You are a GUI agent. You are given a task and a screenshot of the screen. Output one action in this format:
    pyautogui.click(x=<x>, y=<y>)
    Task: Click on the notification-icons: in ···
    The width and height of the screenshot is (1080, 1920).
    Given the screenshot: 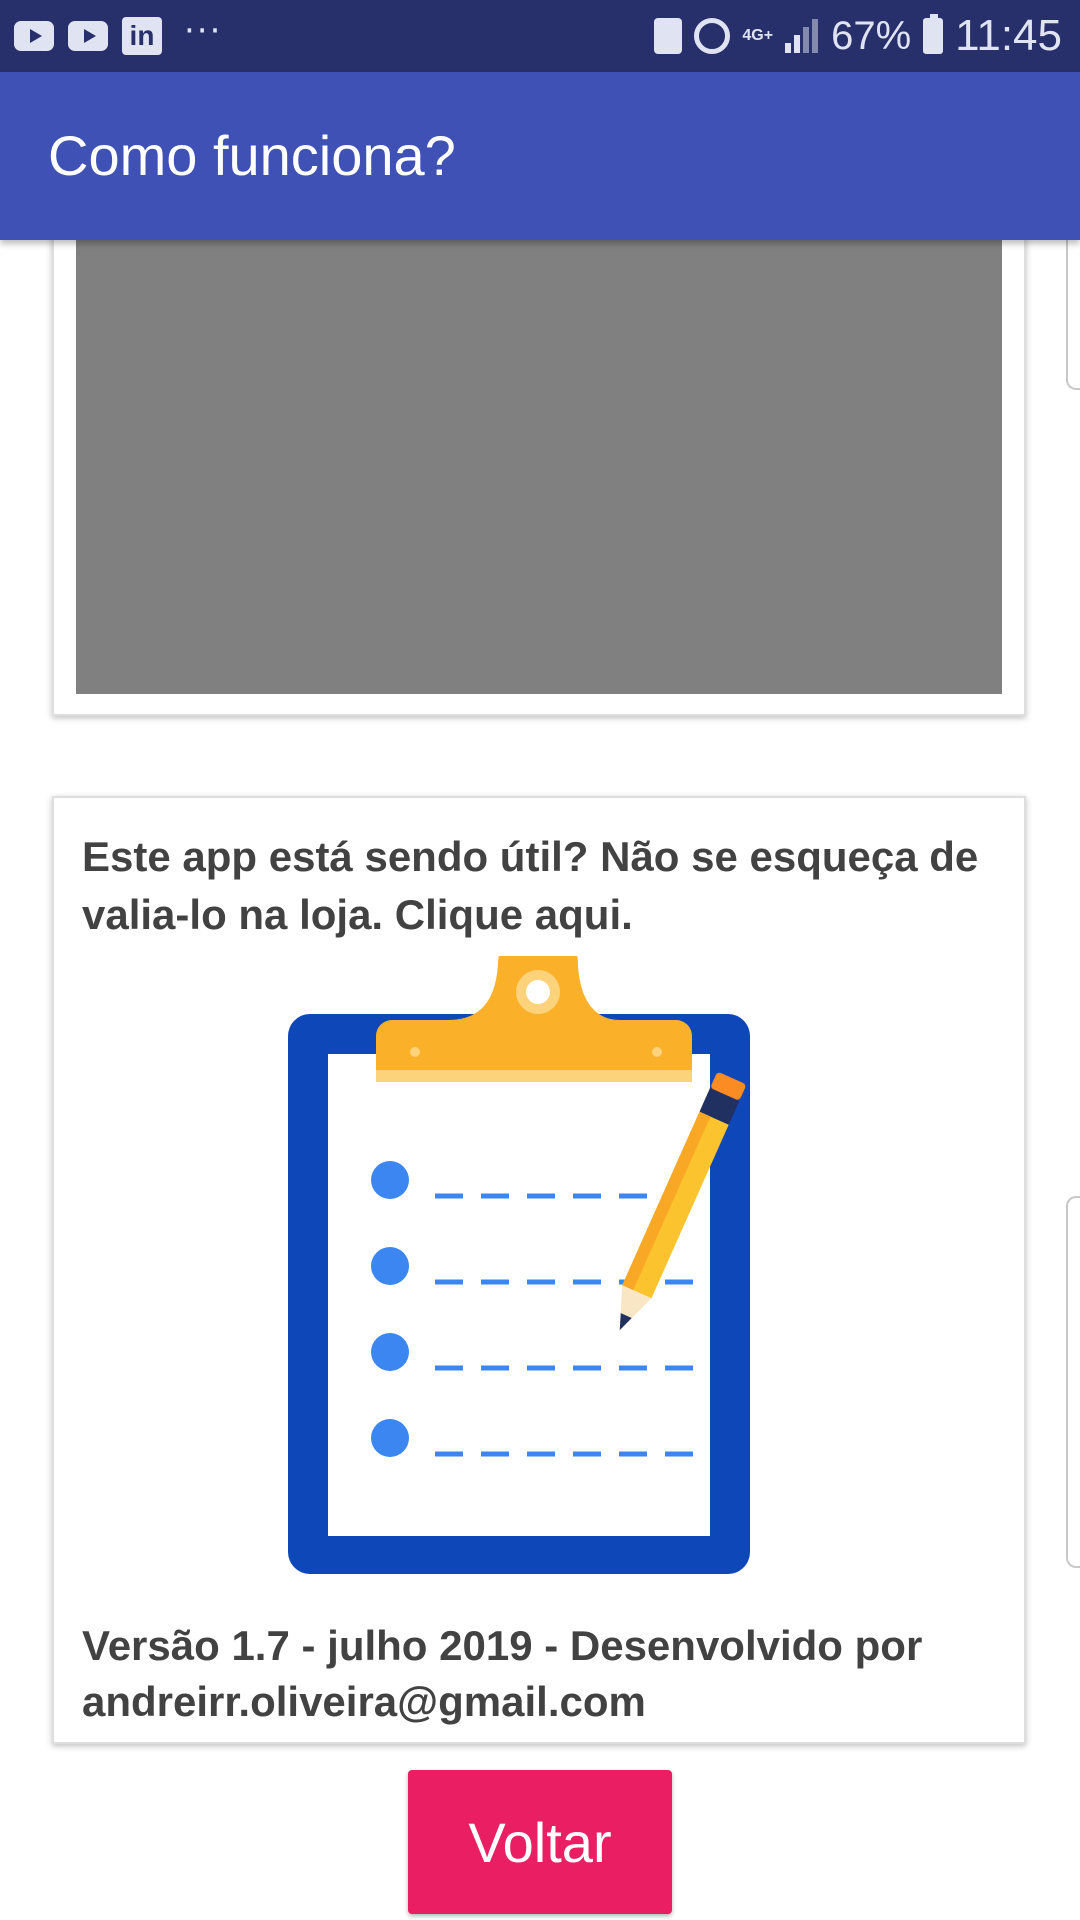 What is the action you would take?
    pyautogui.click(x=118, y=33)
    